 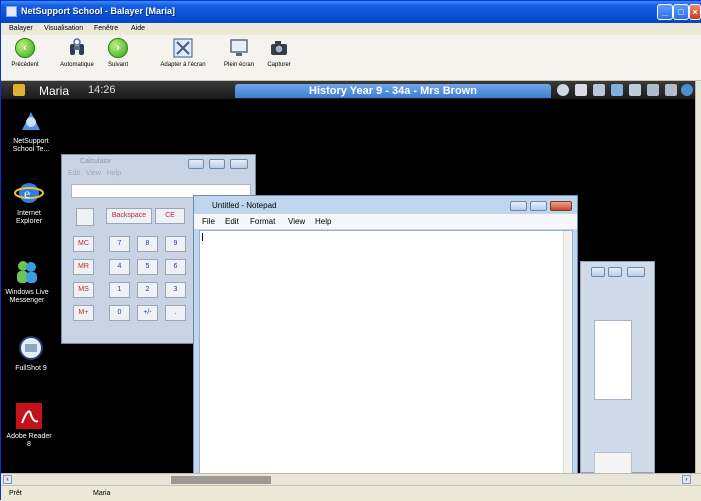 What do you see at coordinates (175, 244) in the screenshot?
I see `key-9: 9` at bounding box center [175, 244].